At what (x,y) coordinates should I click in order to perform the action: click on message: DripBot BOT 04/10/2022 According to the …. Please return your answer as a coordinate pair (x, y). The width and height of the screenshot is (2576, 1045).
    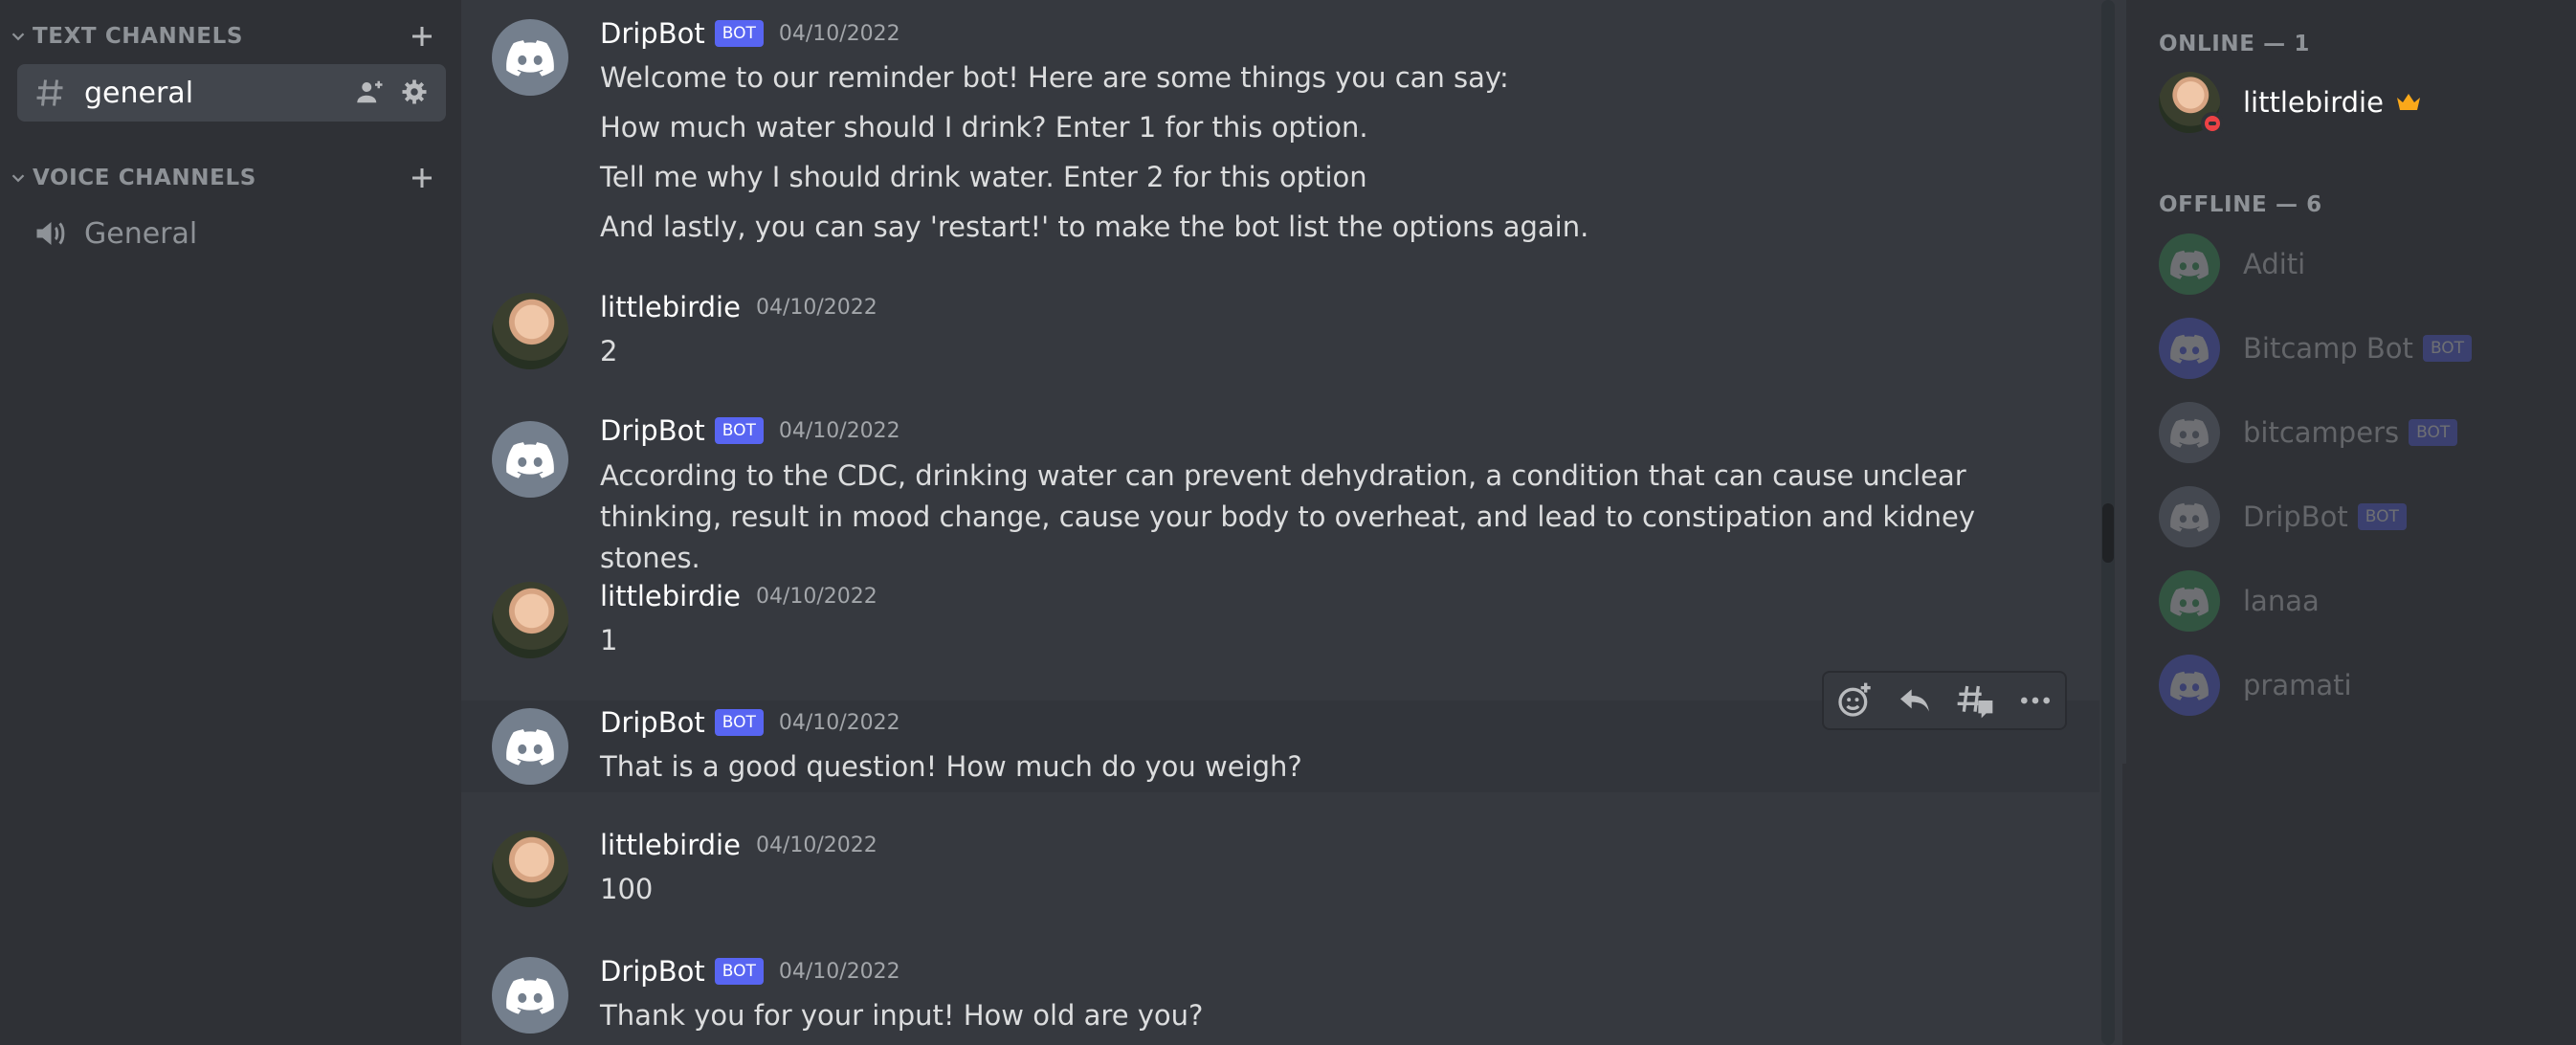
    Looking at the image, I should click on (1280, 488).